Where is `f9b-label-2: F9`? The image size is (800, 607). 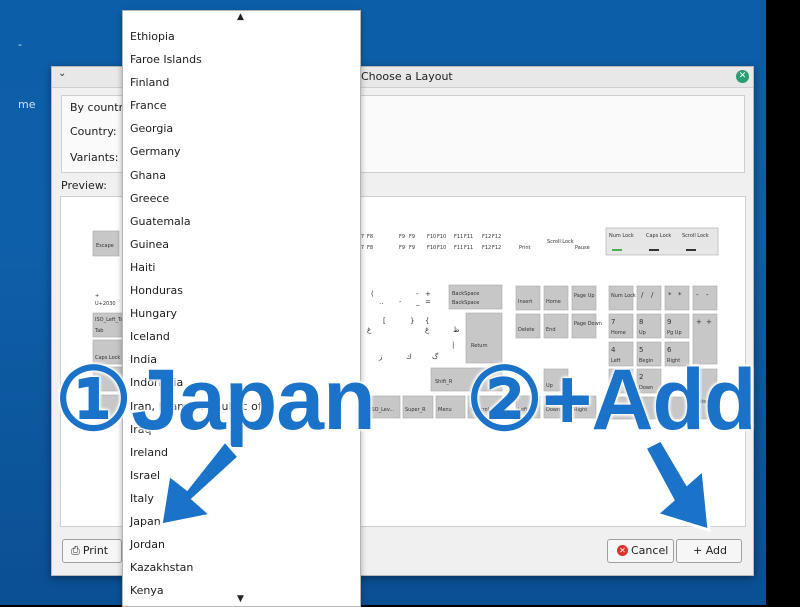 f9b-label-2: F9 is located at coordinates (412, 248).